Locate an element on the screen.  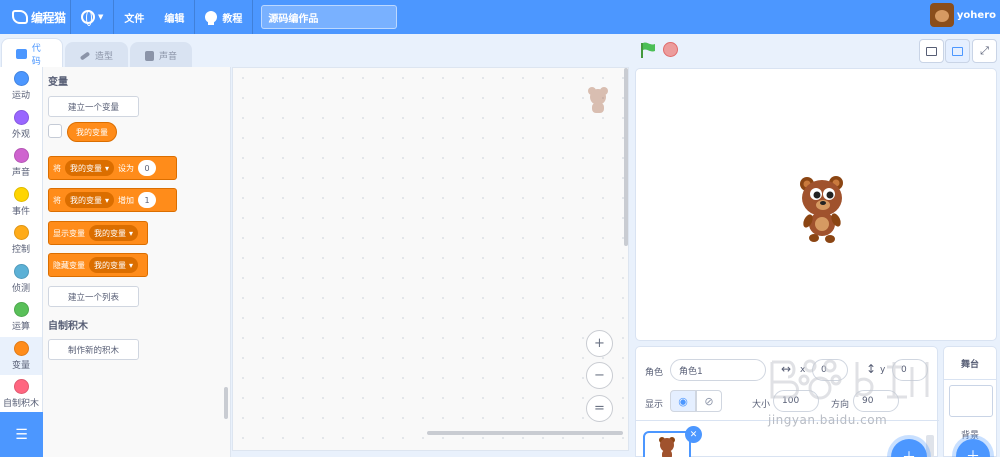
logo: 编程猫 is located at coordinates (35, 17).